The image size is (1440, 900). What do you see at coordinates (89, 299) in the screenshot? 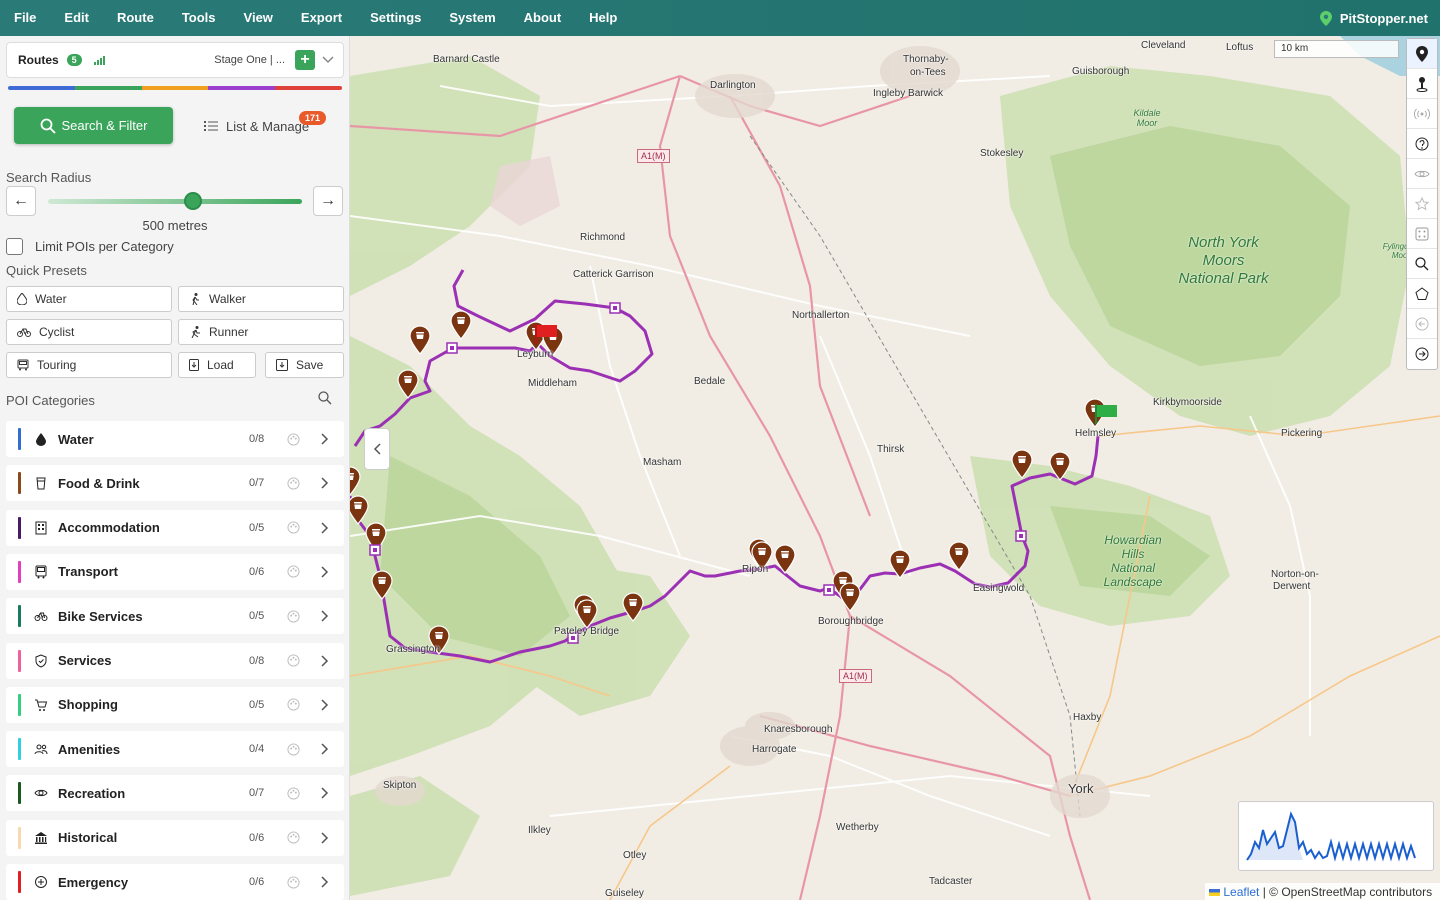
I see `preset-water-button: Water` at bounding box center [89, 299].